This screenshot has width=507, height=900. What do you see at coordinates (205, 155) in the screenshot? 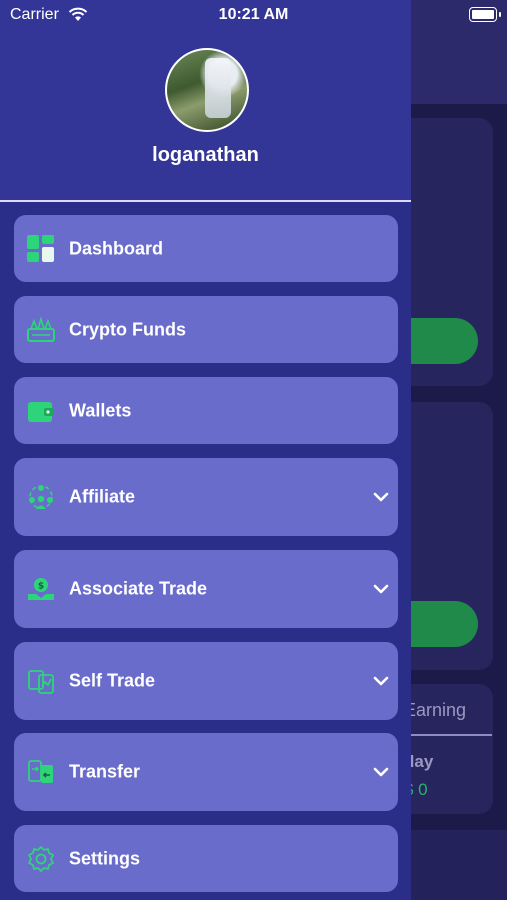
I see `username: loganathan` at bounding box center [205, 155].